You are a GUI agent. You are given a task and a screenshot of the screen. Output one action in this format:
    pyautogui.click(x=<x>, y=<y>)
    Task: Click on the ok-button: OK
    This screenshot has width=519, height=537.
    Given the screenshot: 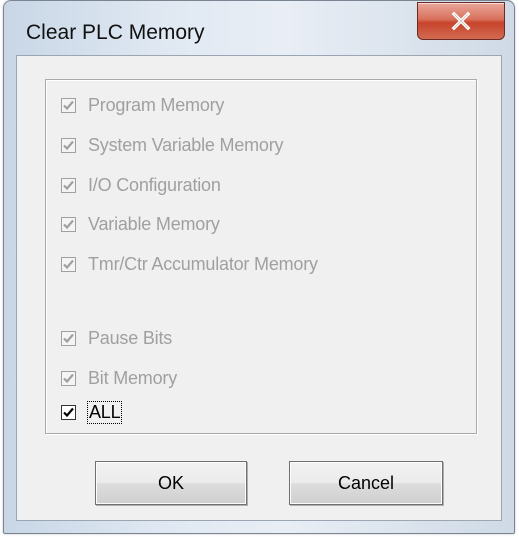 What is the action you would take?
    pyautogui.click(x=171, y=483)
    